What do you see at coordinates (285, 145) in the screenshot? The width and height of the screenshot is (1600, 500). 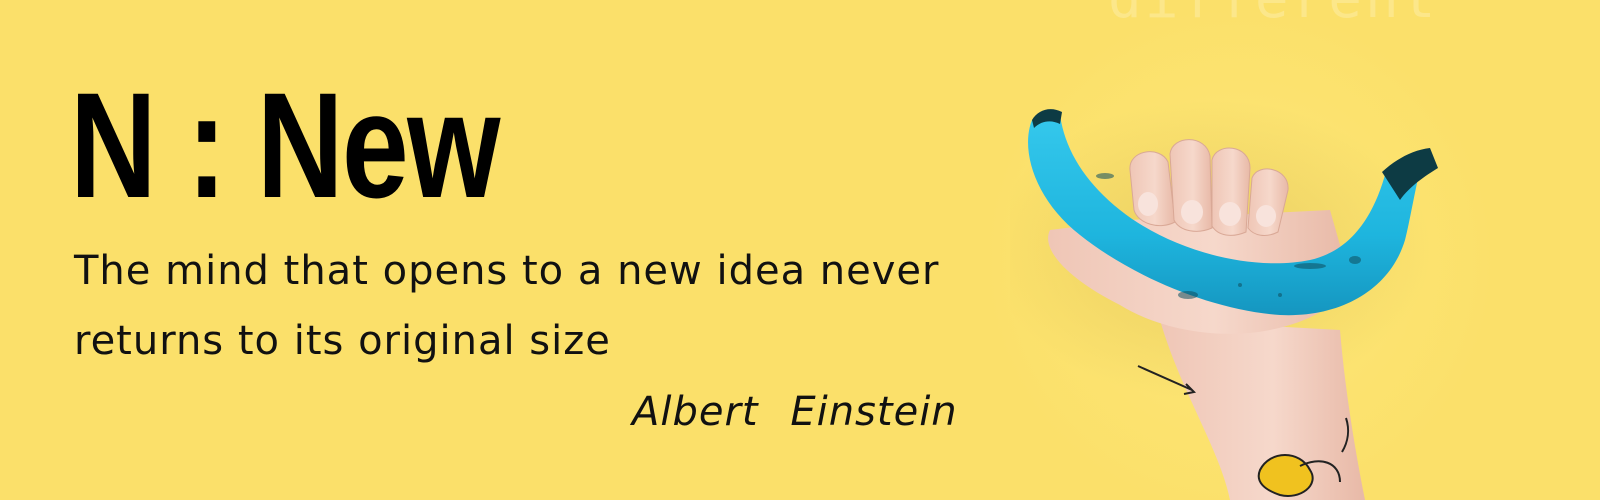 I see `banner-title: N : New` at bounding box center [285, 145].